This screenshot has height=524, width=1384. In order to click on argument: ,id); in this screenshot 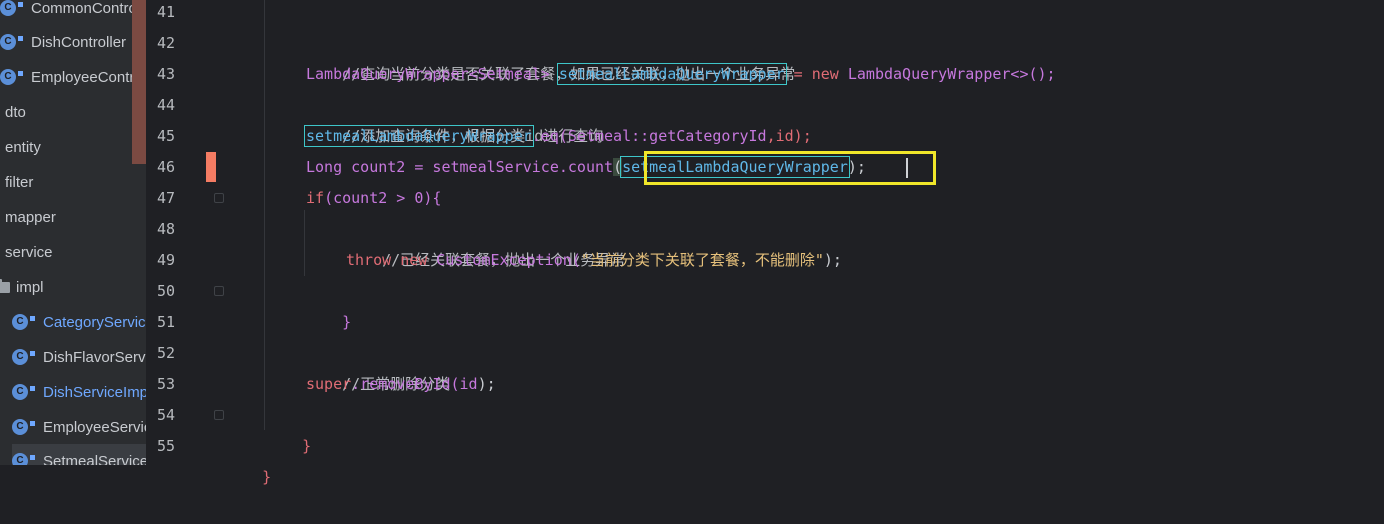, I will do `click(789, 136)`.